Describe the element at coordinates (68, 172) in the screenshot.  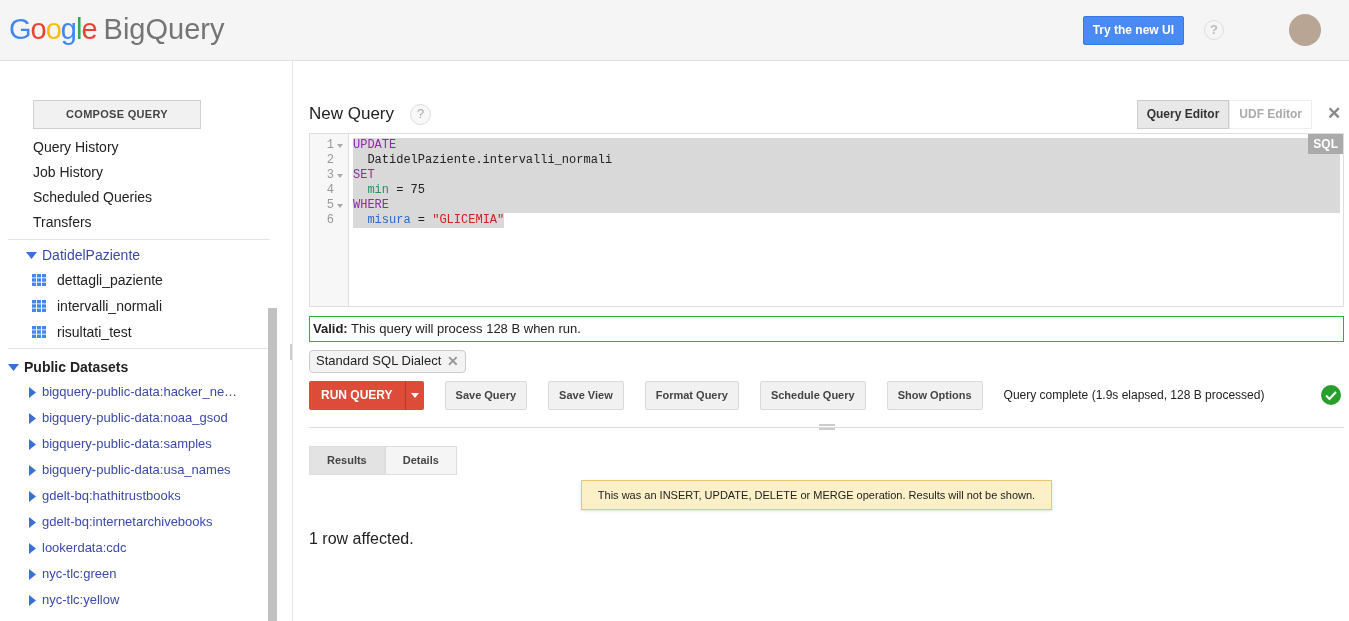
I see `sidebar-link: Job History` at that location.